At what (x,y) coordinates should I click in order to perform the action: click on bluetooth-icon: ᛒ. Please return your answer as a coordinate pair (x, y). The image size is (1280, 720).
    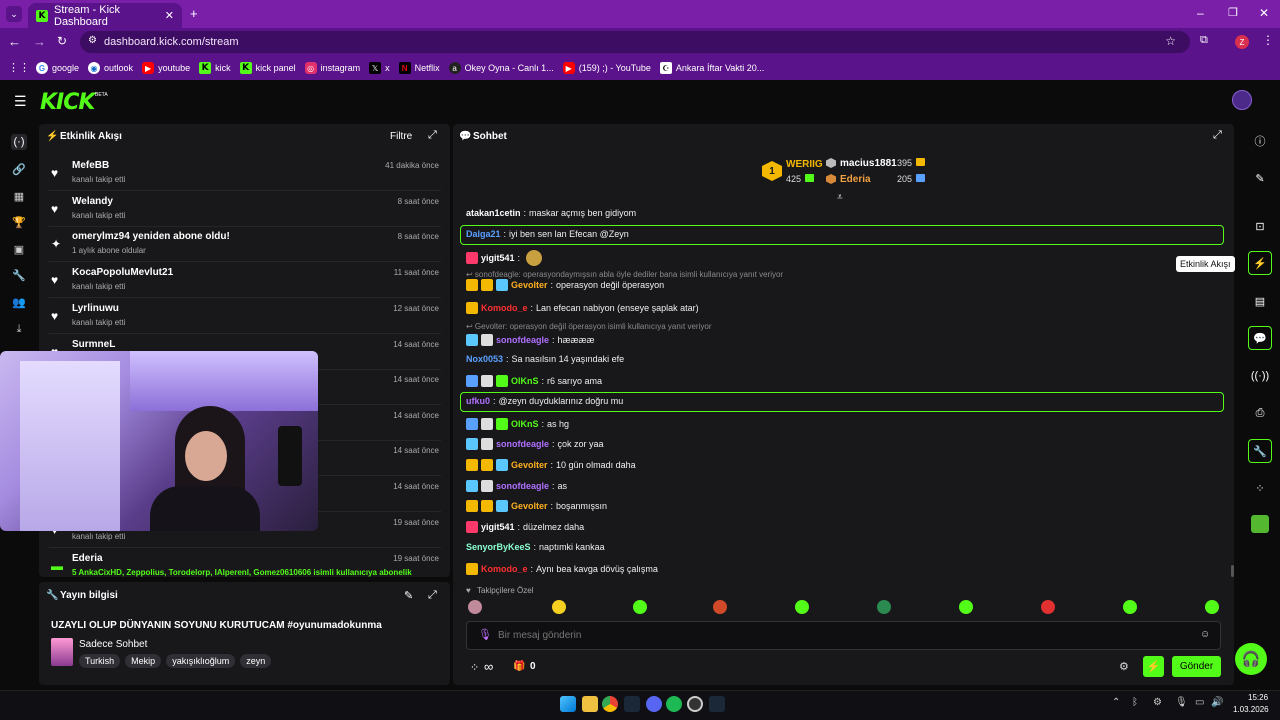
    Looking at the image, I should click on (1135, 702).